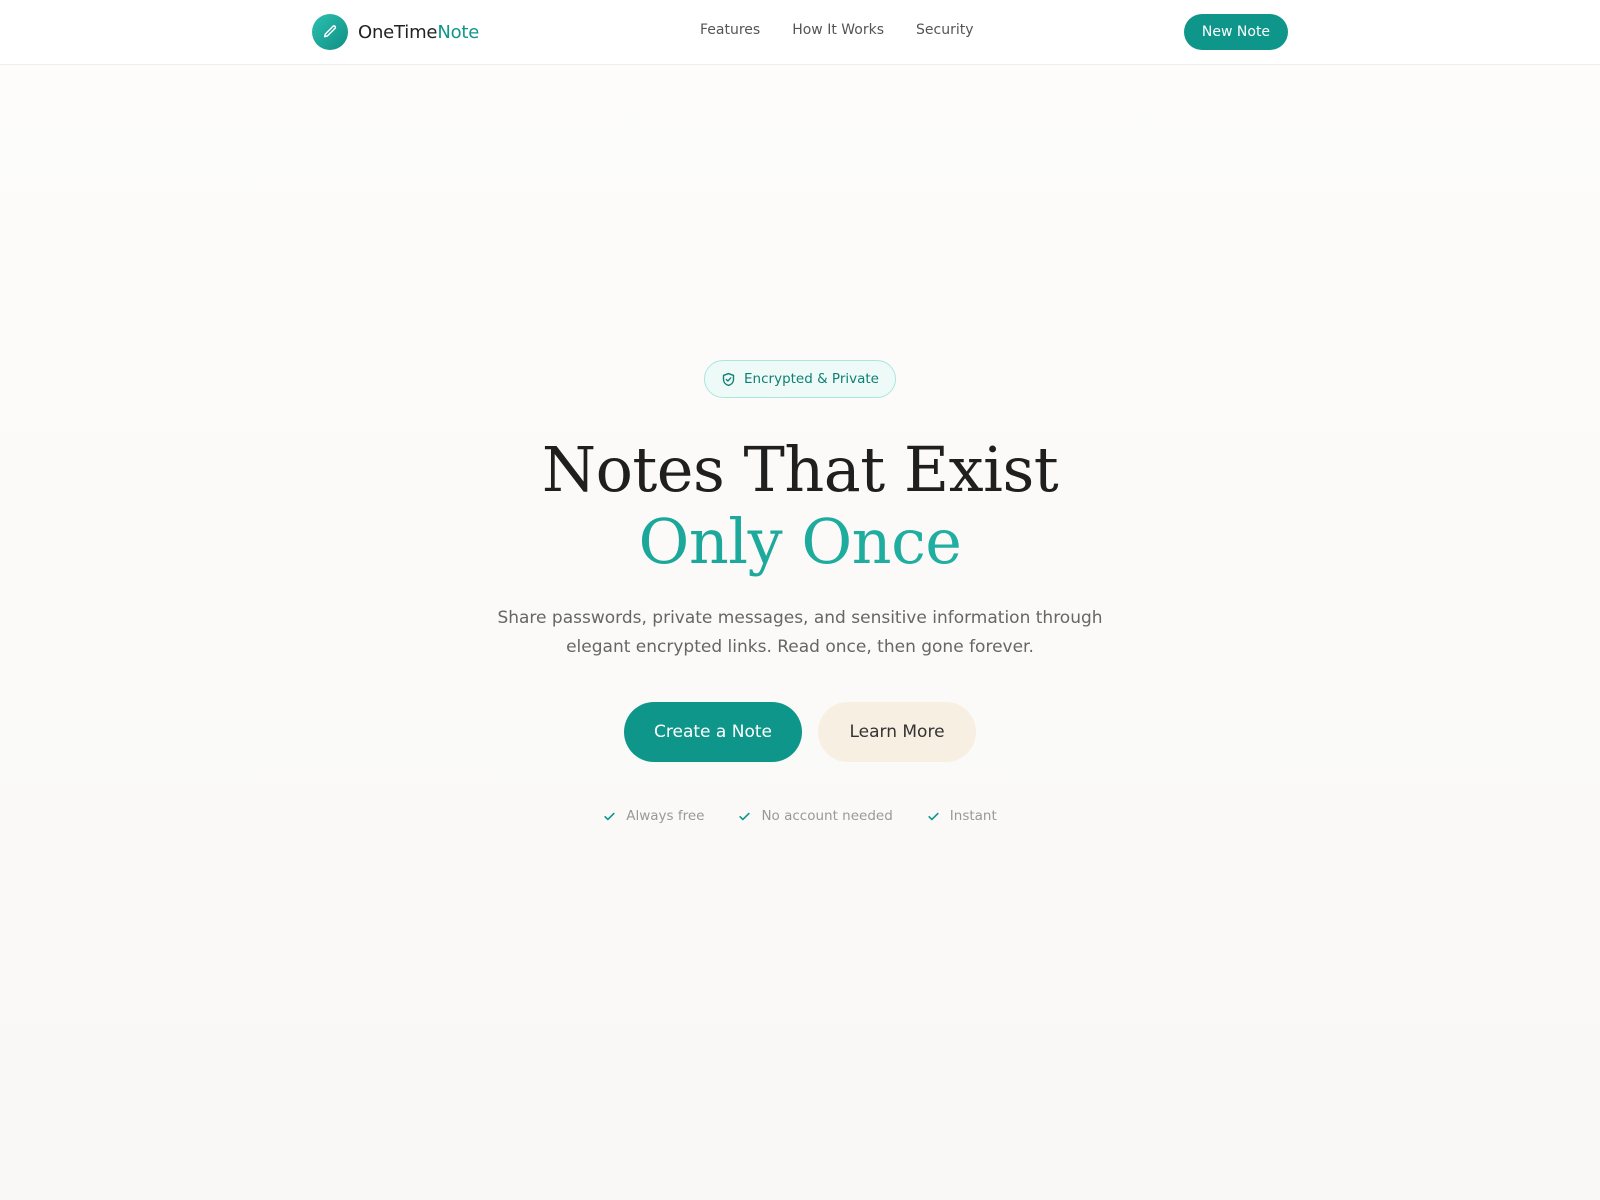 This screenshot has height=1200, width=1600. What do you see at coordinates (811, 379) in the screenshot?
I see `badge-label: Encrypted & Private` at bounding box center [811, 379].